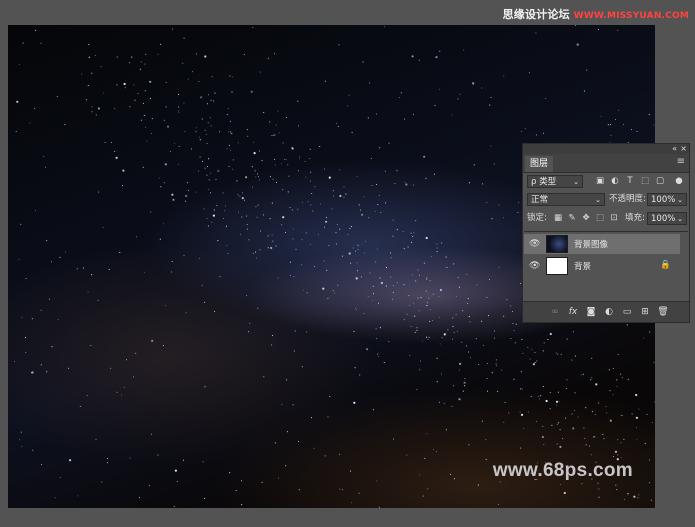 The image size is (695, 527). Describe the element at coordinates (606, 199) in the screenshot. I see `blend-row: 正常 ⌄ 不透明度: 100% ⌄` at that location.